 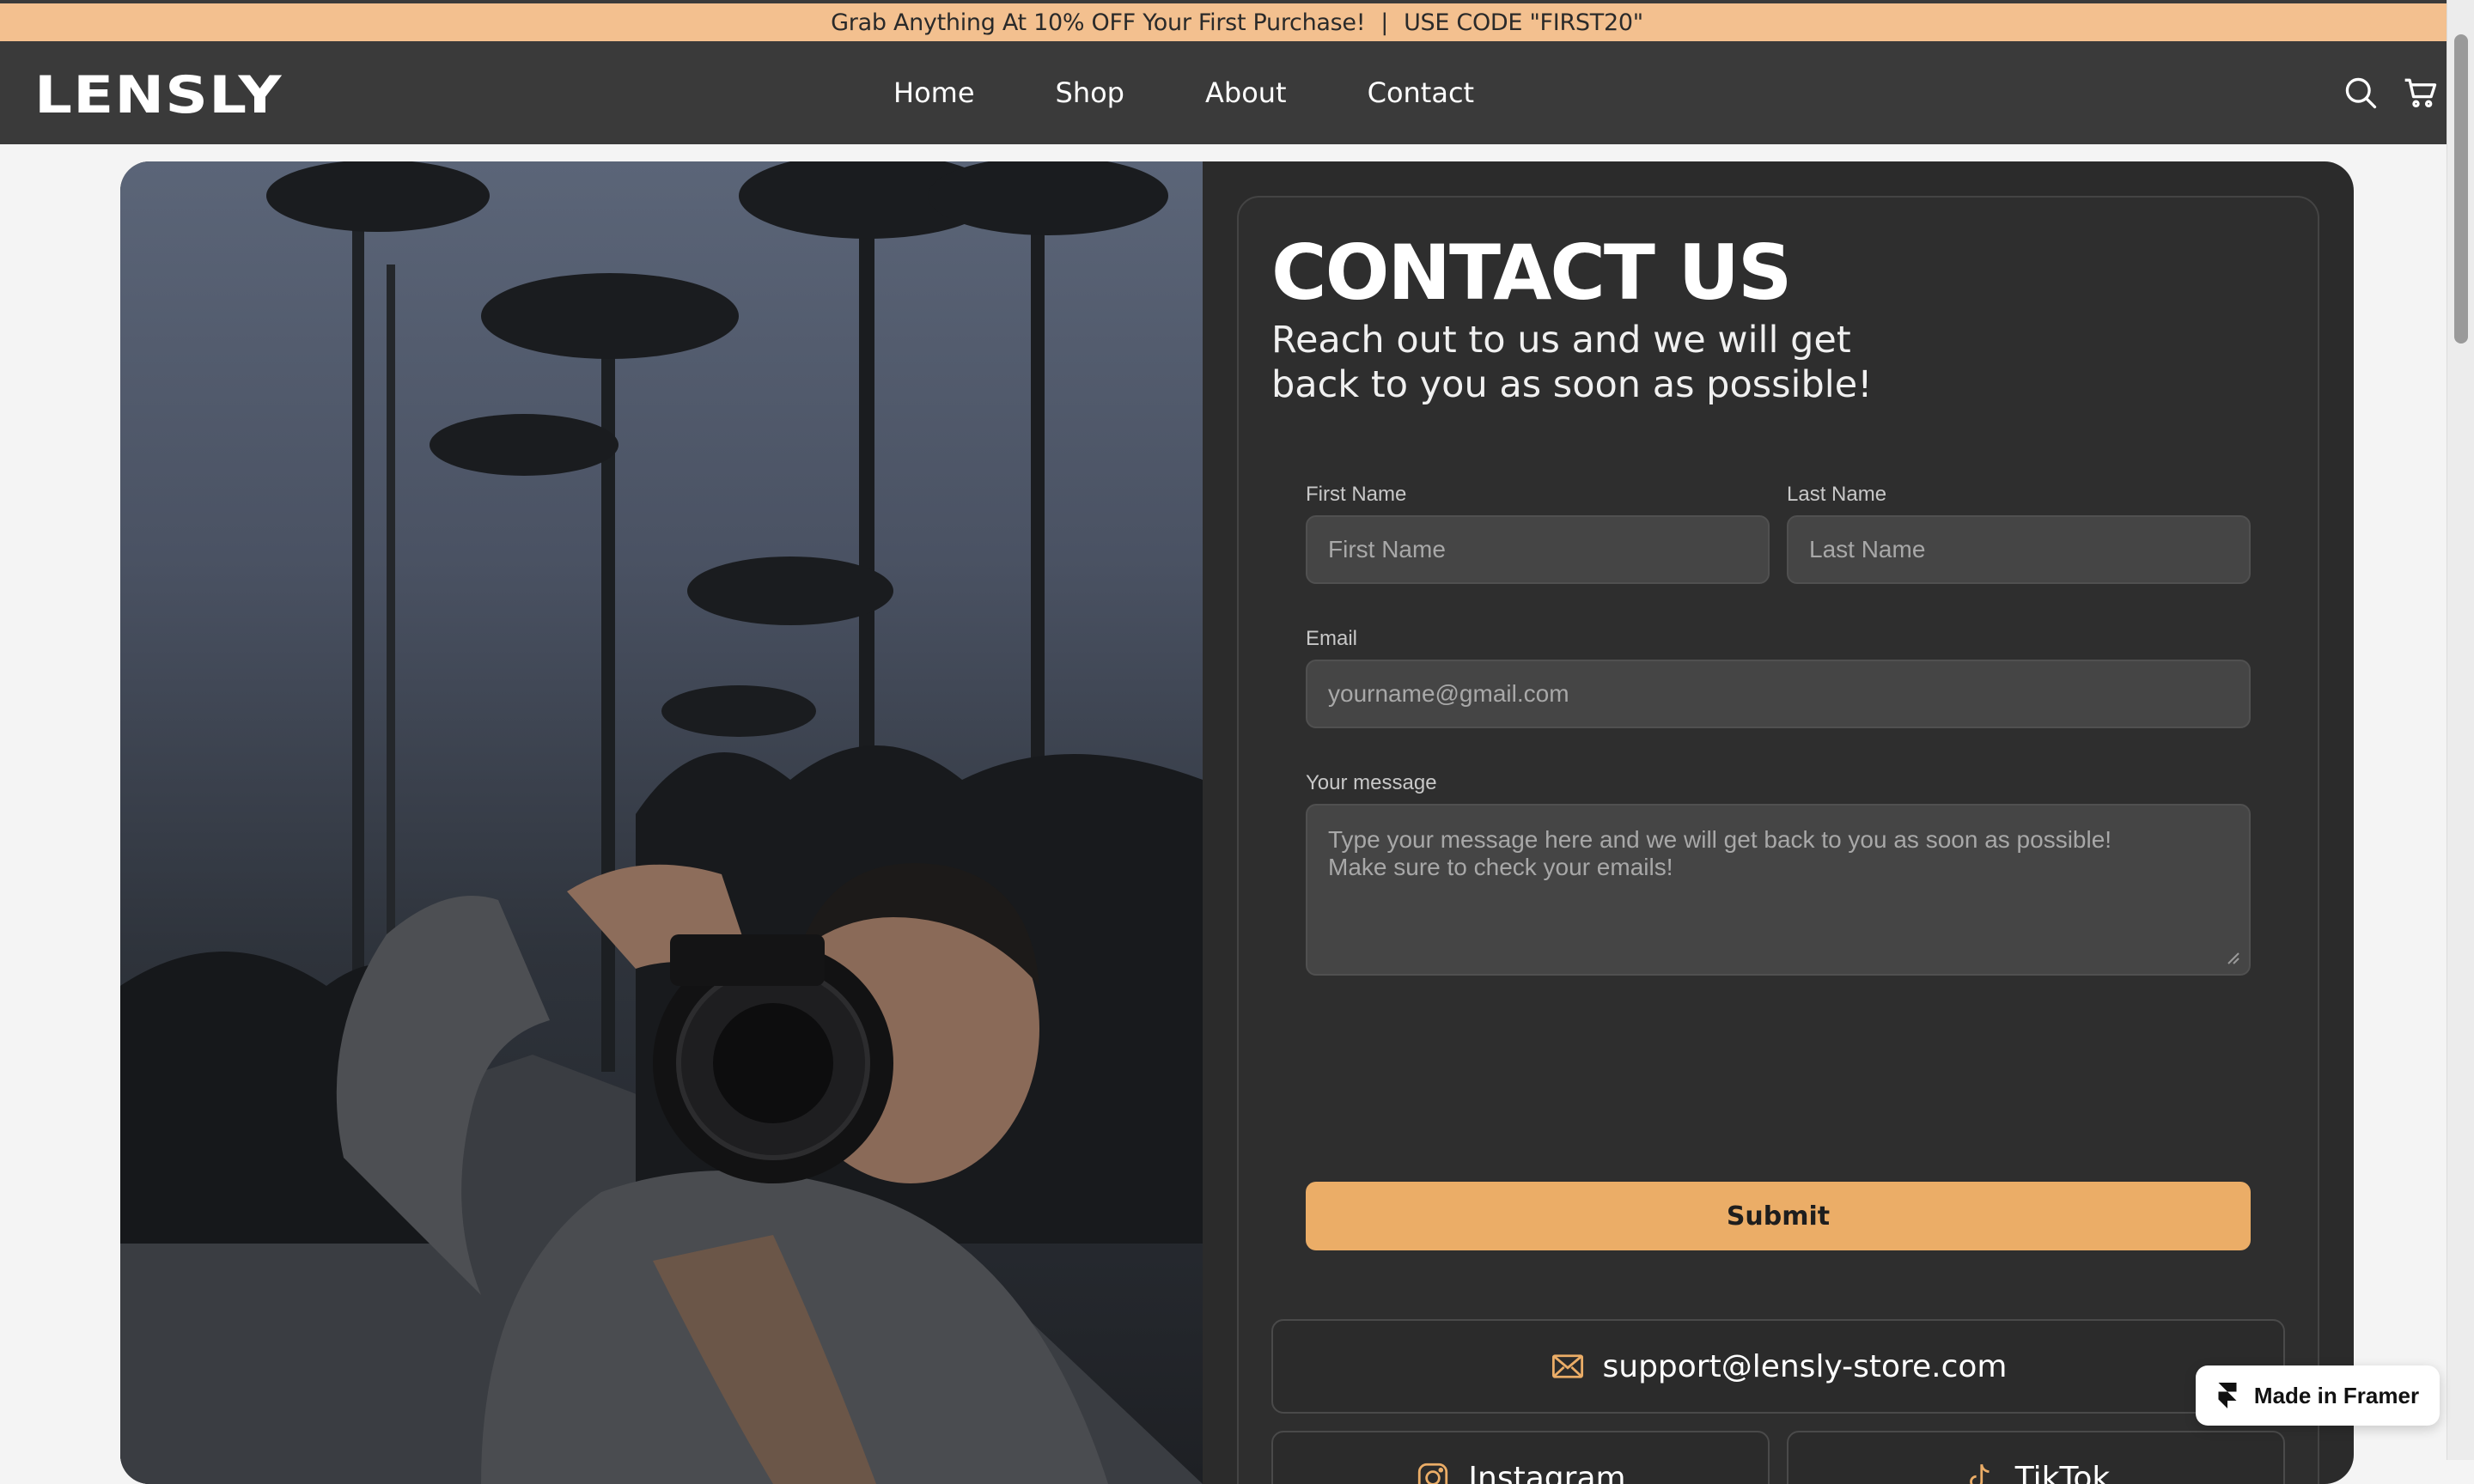 What do you see at coordinates (1778, 1216) in the screenshot?
I see `submit-button: Submit` at bounding box center [1778, 1216].